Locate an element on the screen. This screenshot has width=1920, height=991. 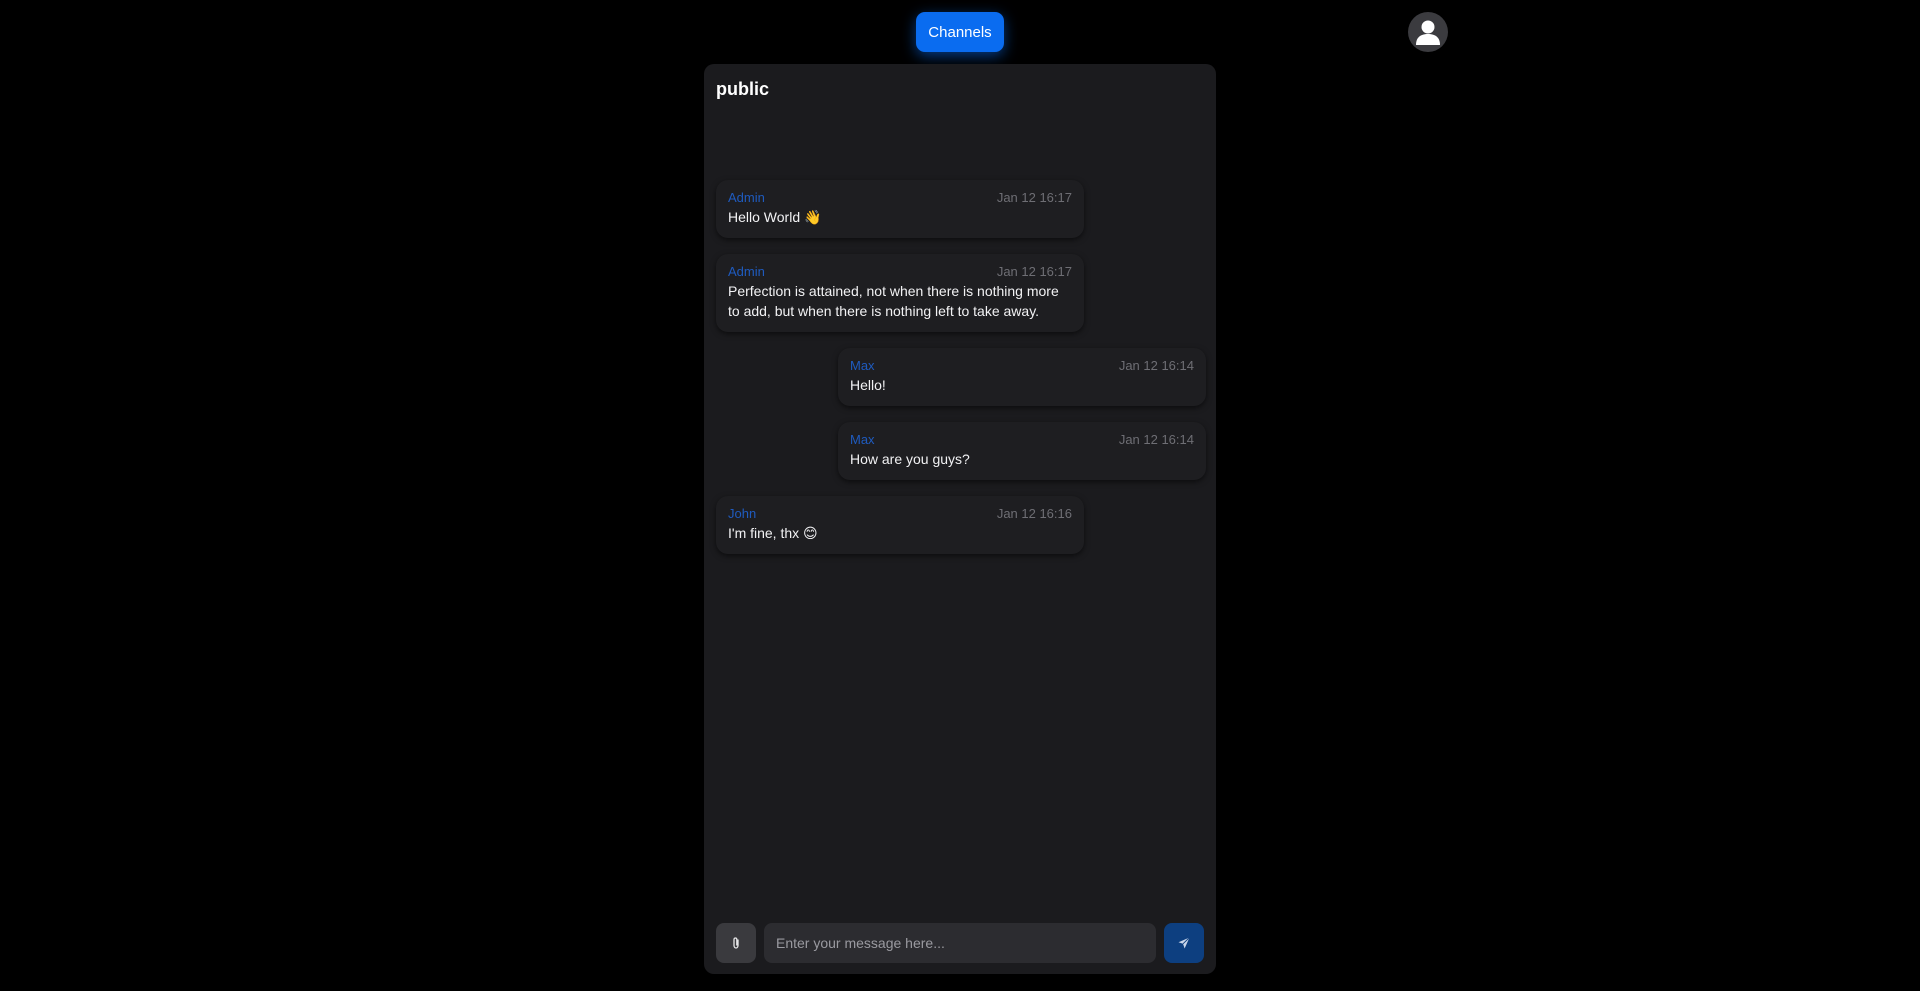
message-item: John Jan 12 16:16 I'm fine, thx 😊 is located at coordinates (900, 525).